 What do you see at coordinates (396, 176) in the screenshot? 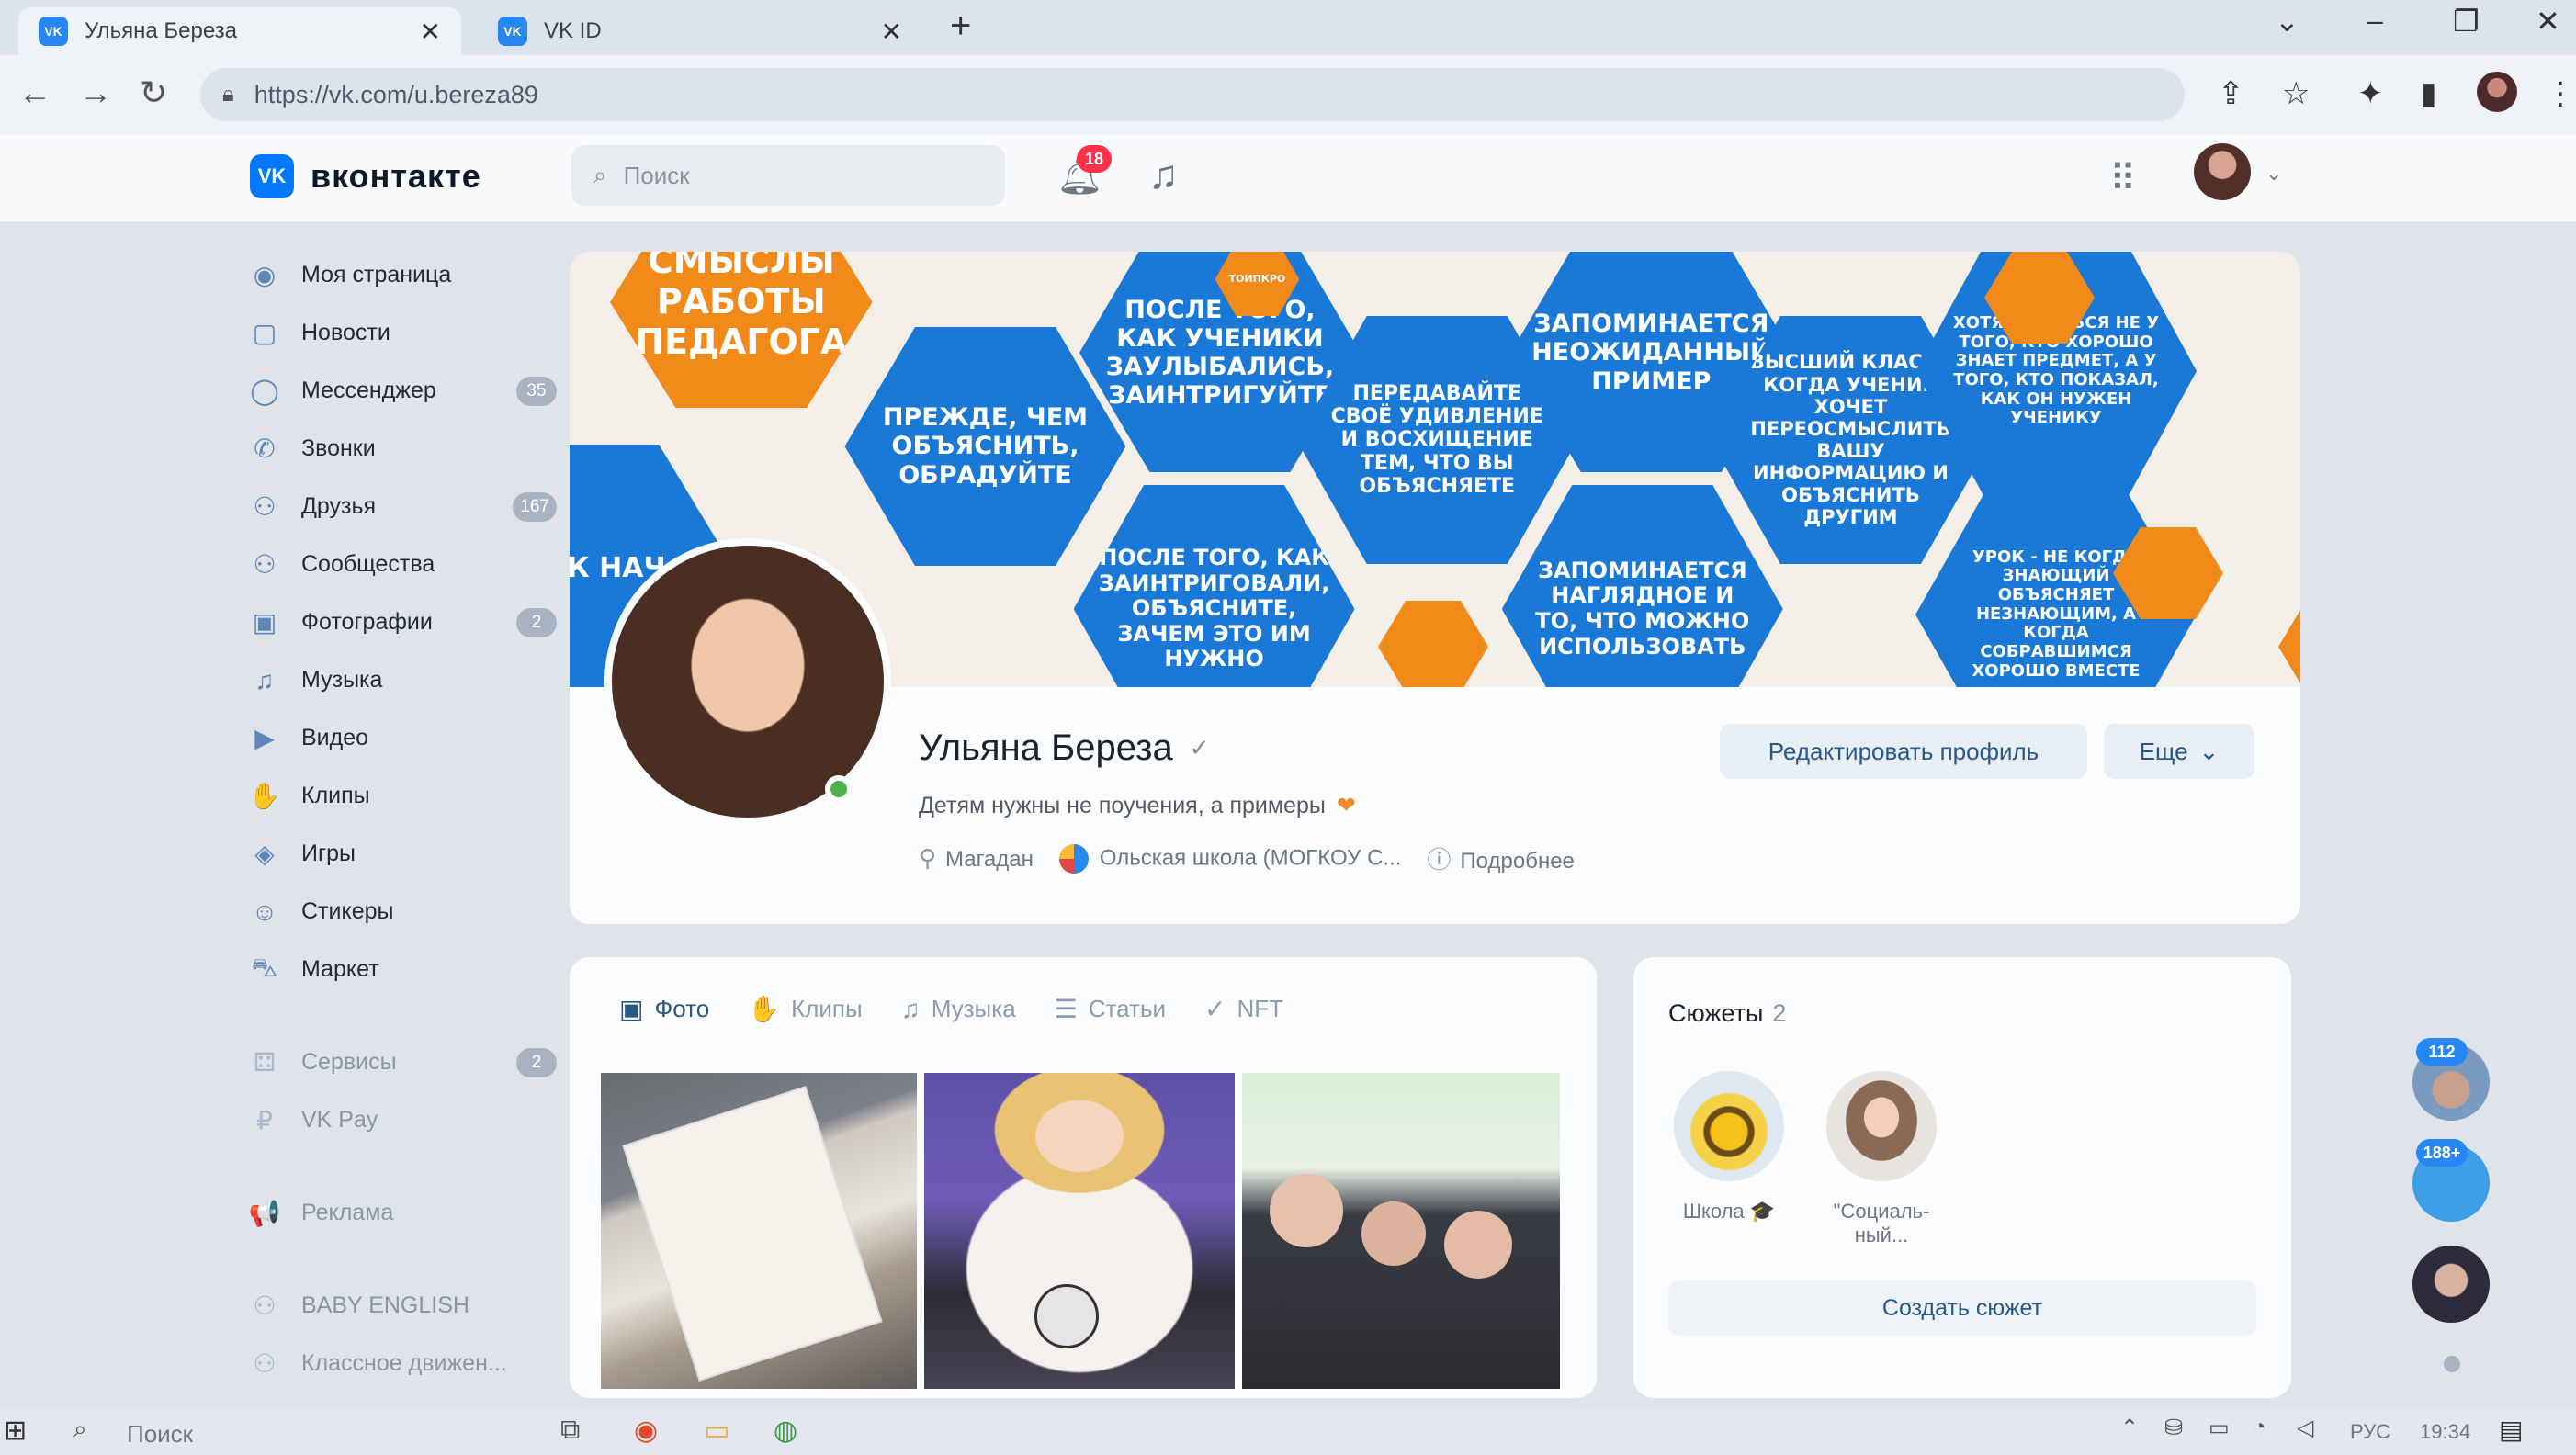
I see `vk-logo-text: вконтакте` at bounding box center [396, 176].